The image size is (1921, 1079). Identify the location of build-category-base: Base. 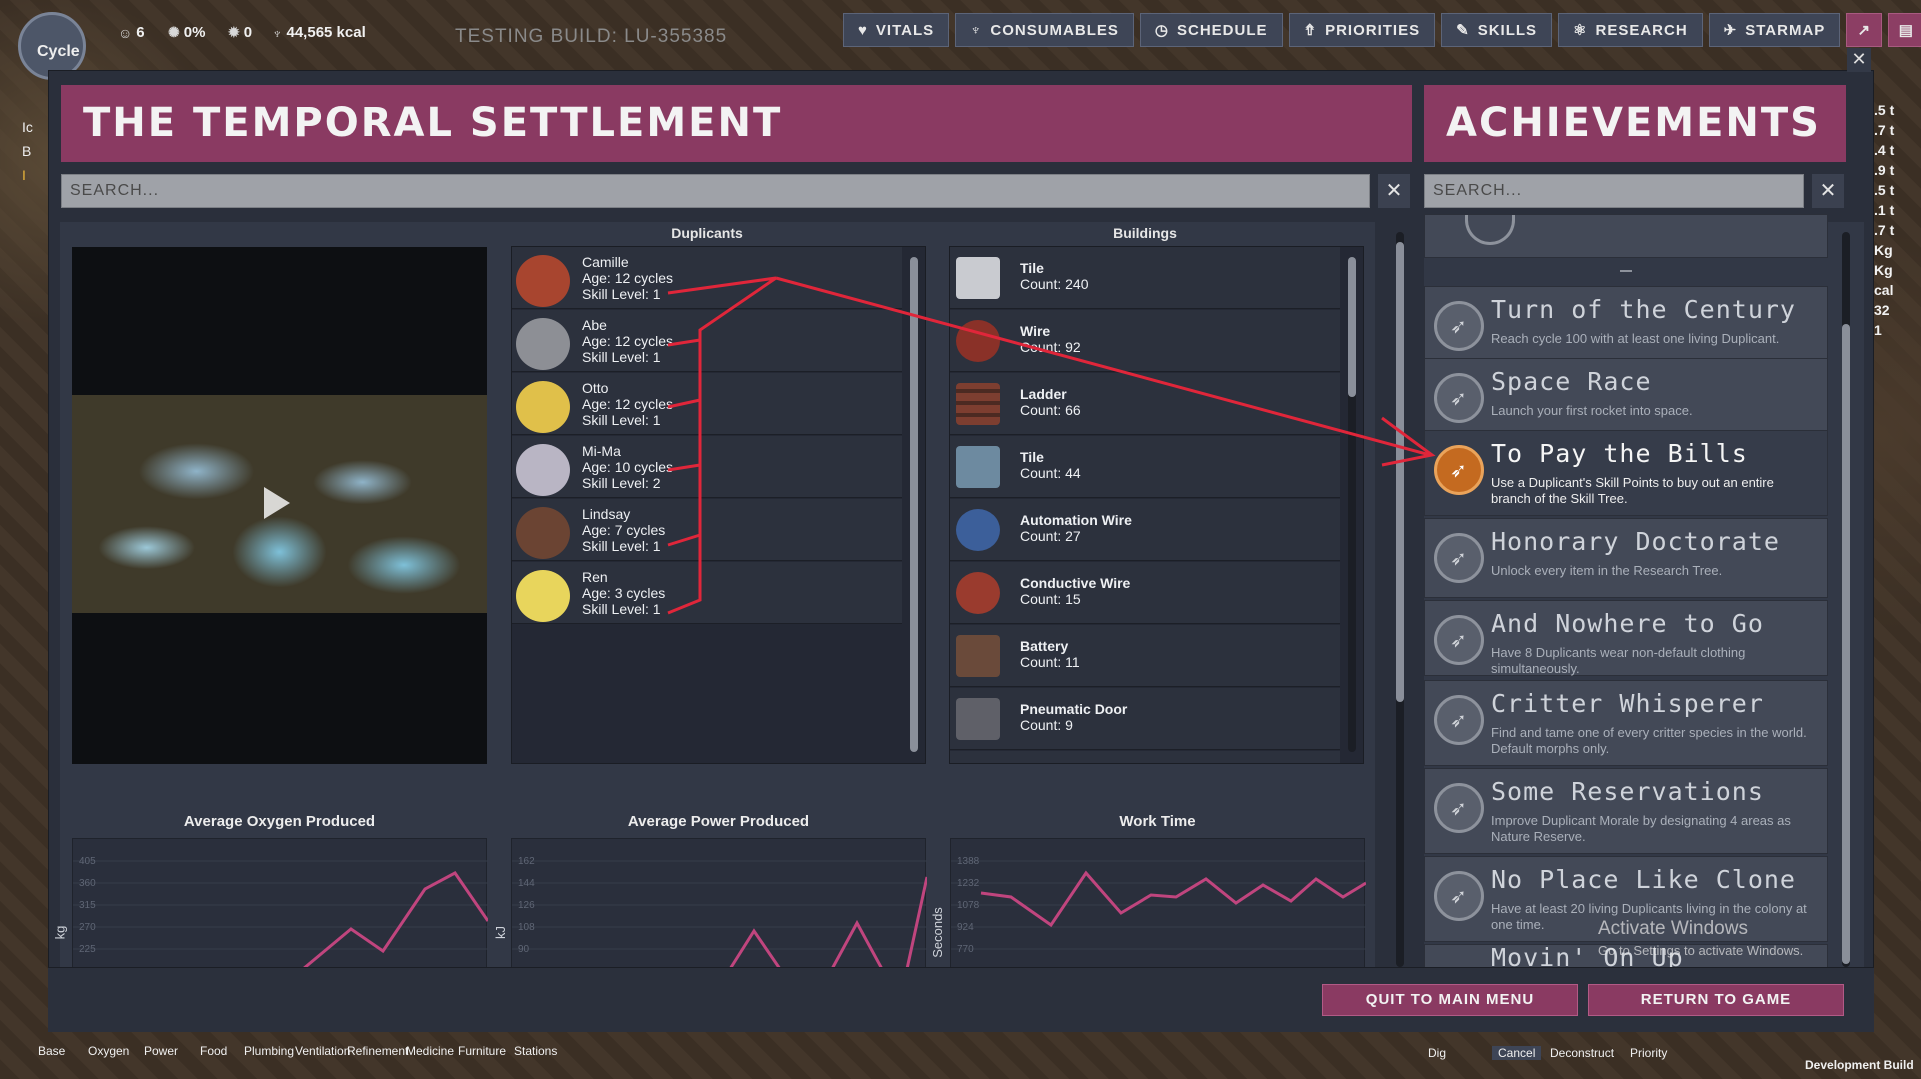
(51, 1051).